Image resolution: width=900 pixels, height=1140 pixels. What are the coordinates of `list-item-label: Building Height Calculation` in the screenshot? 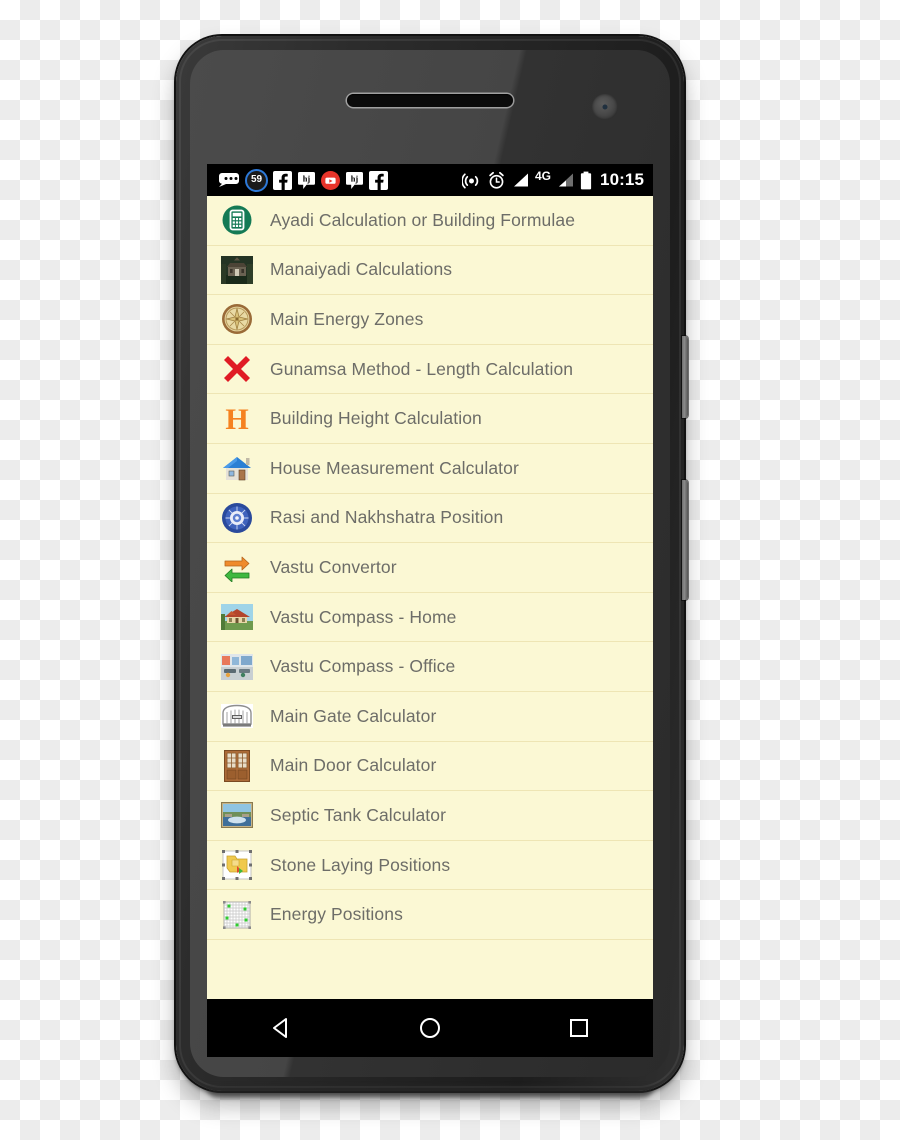 It's located at (376, 418).